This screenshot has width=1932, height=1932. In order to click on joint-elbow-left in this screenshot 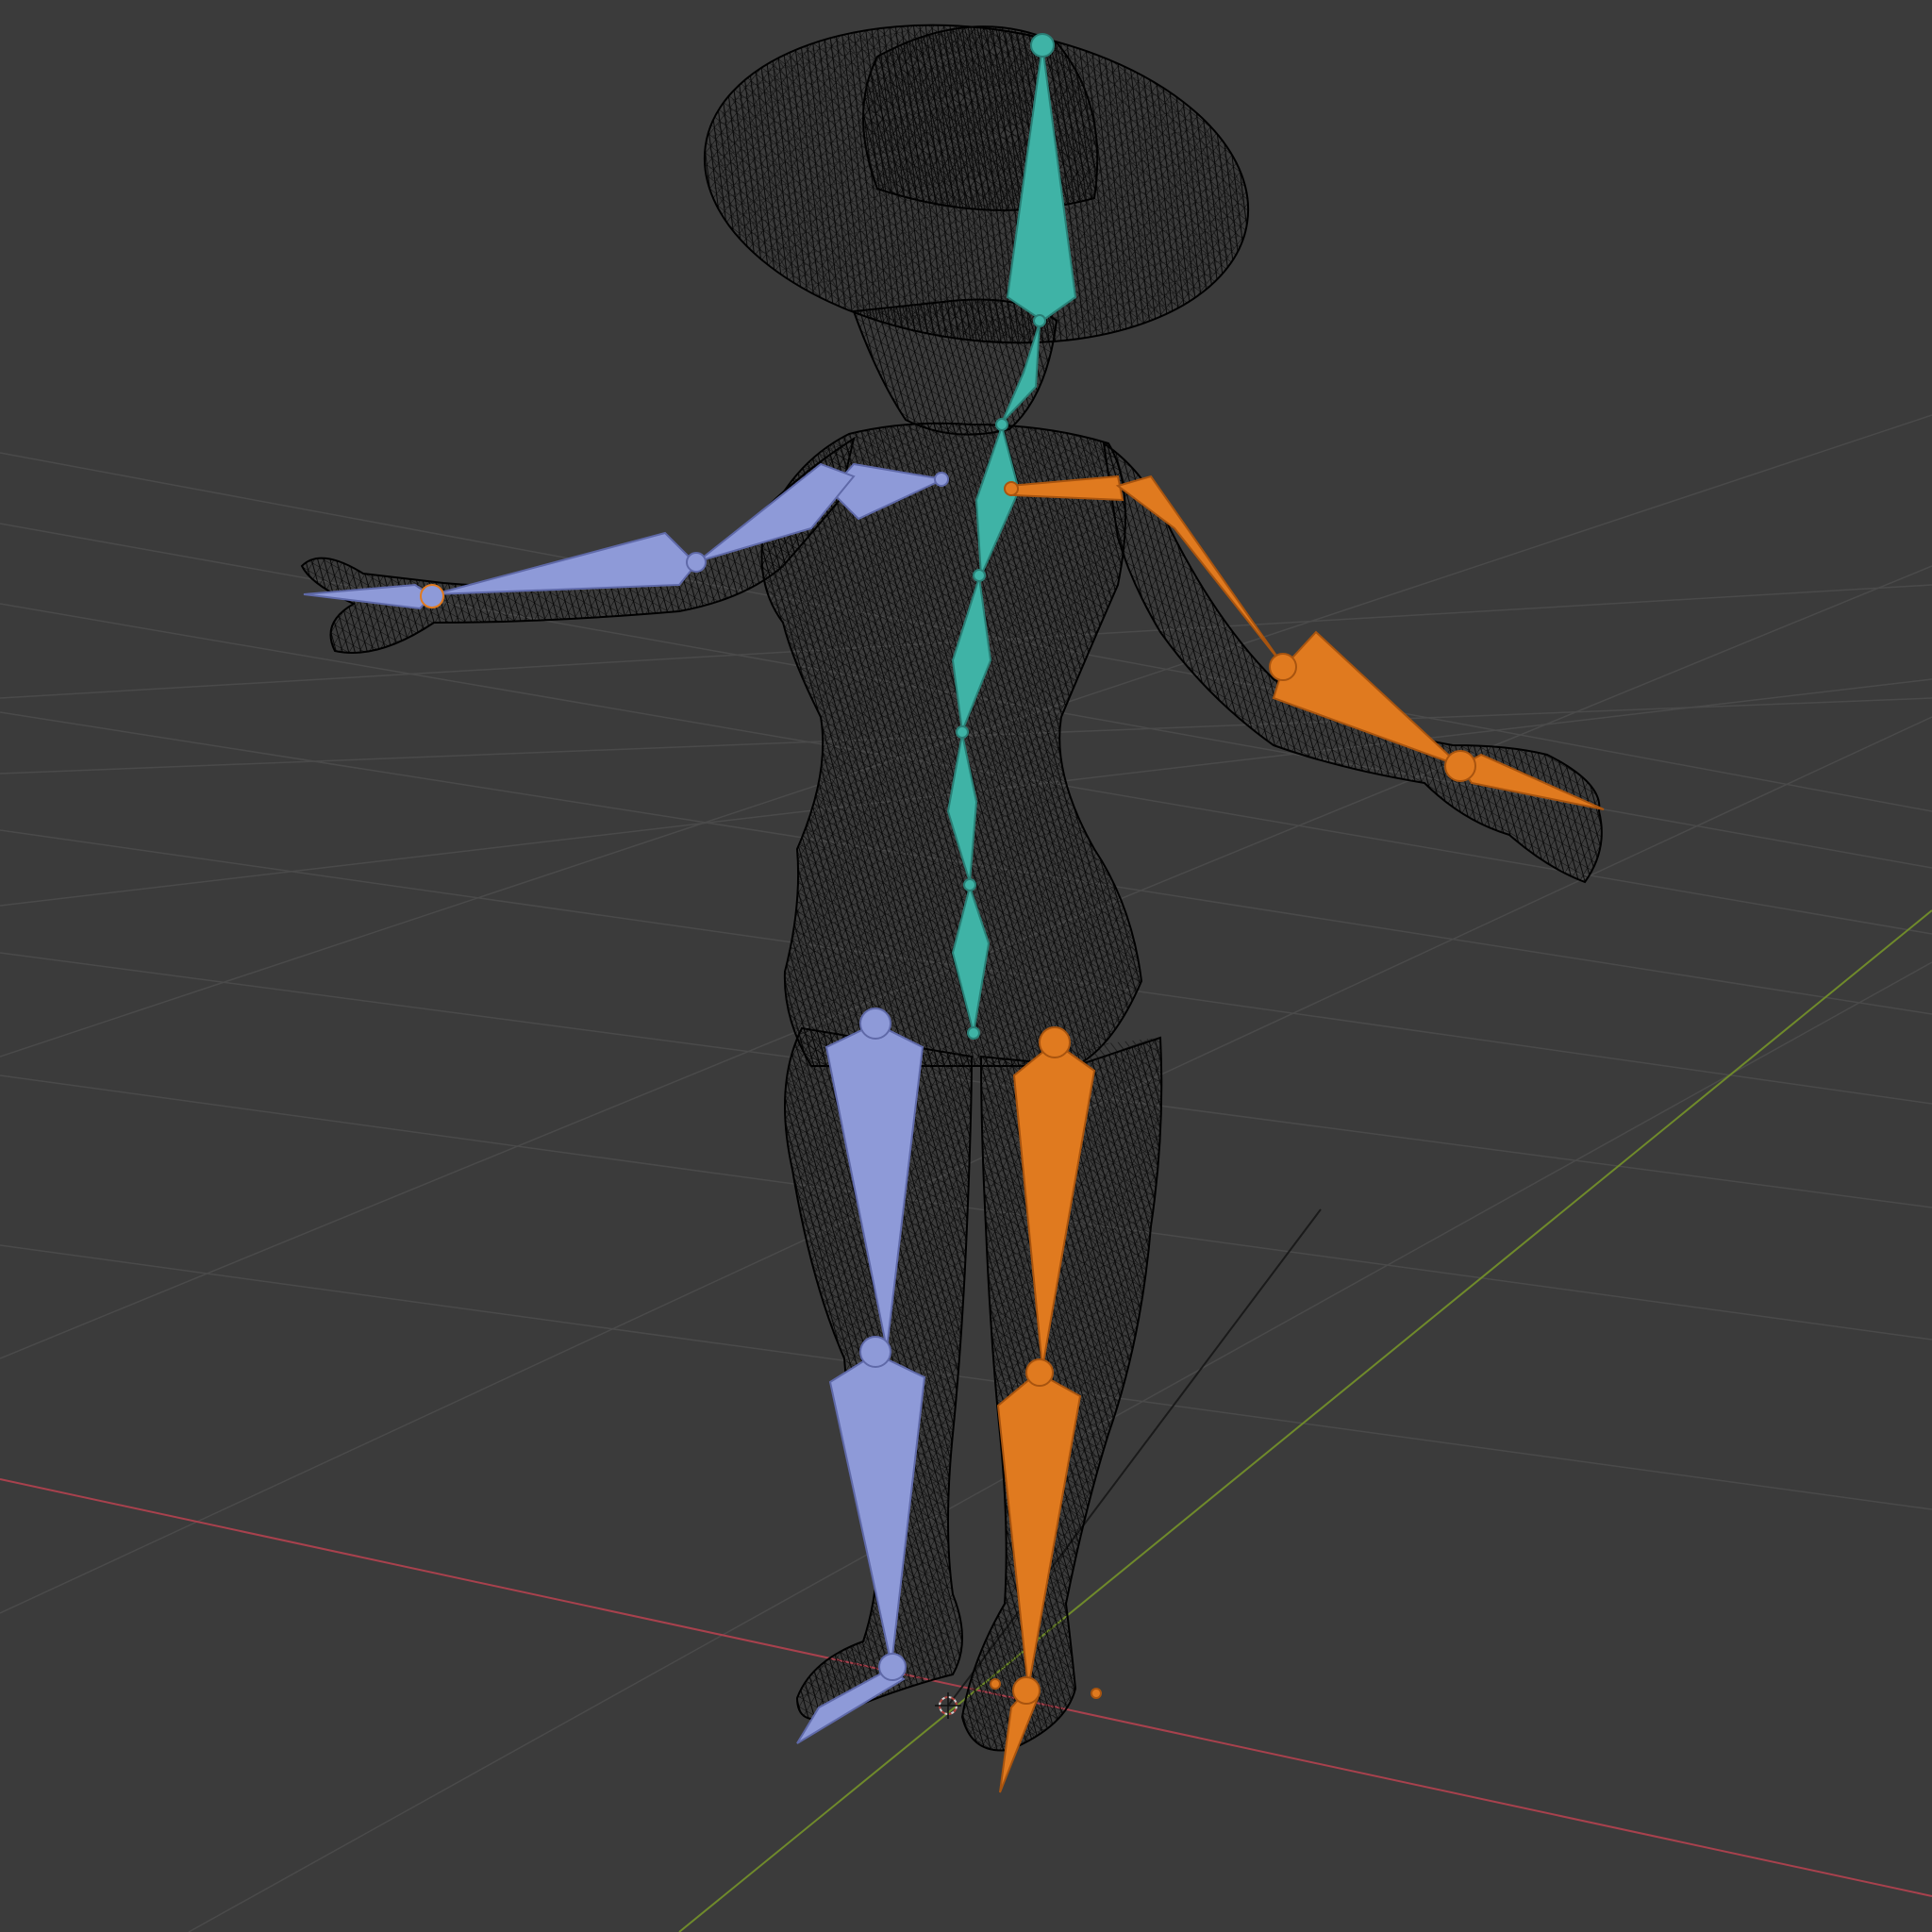, I will do `click(697, 562)`.